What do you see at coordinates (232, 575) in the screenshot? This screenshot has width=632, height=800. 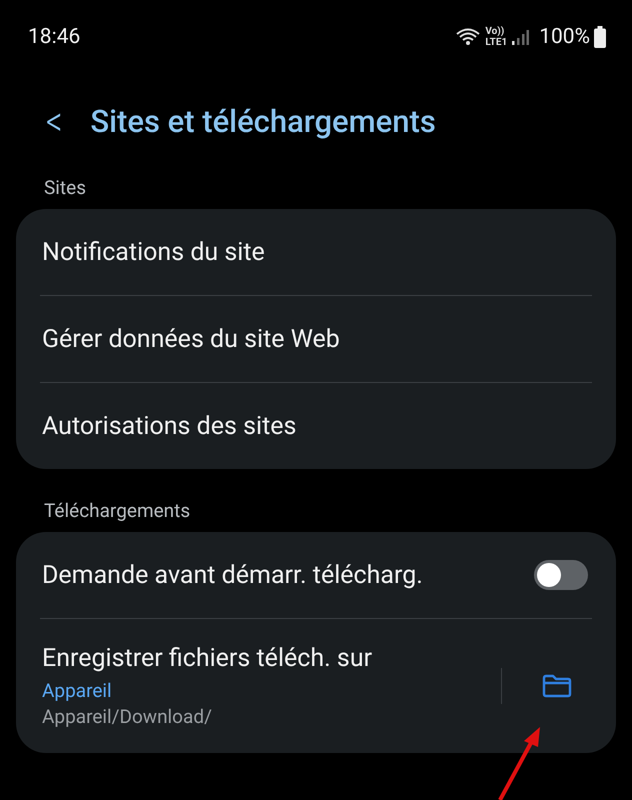 I see `setting-label: Demande avant démarr. télécharg.` at bounding box center [232, 575].